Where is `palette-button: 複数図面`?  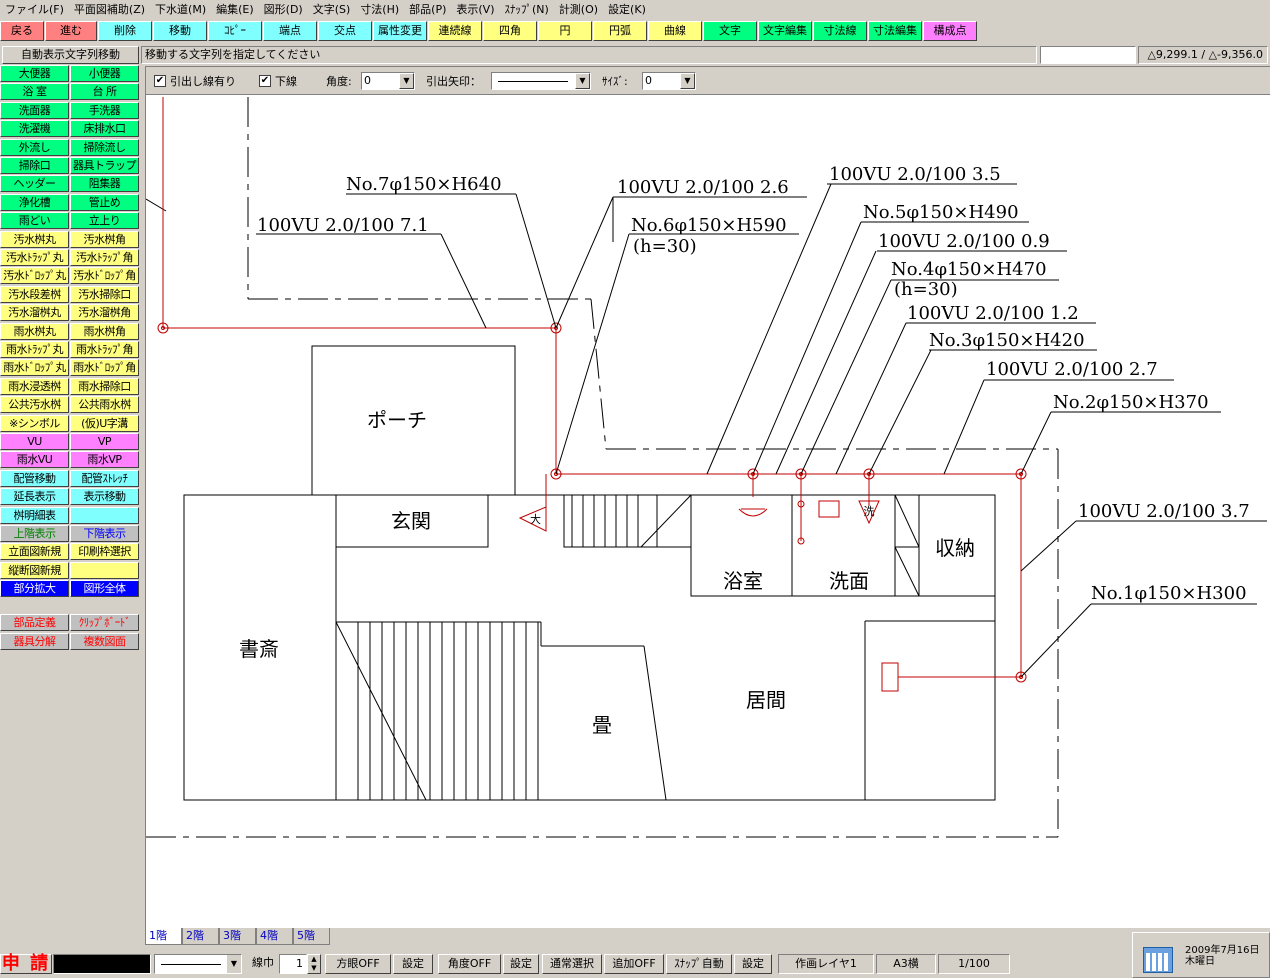 palette-button: 複数図面 is located at coordinates (104, 641).